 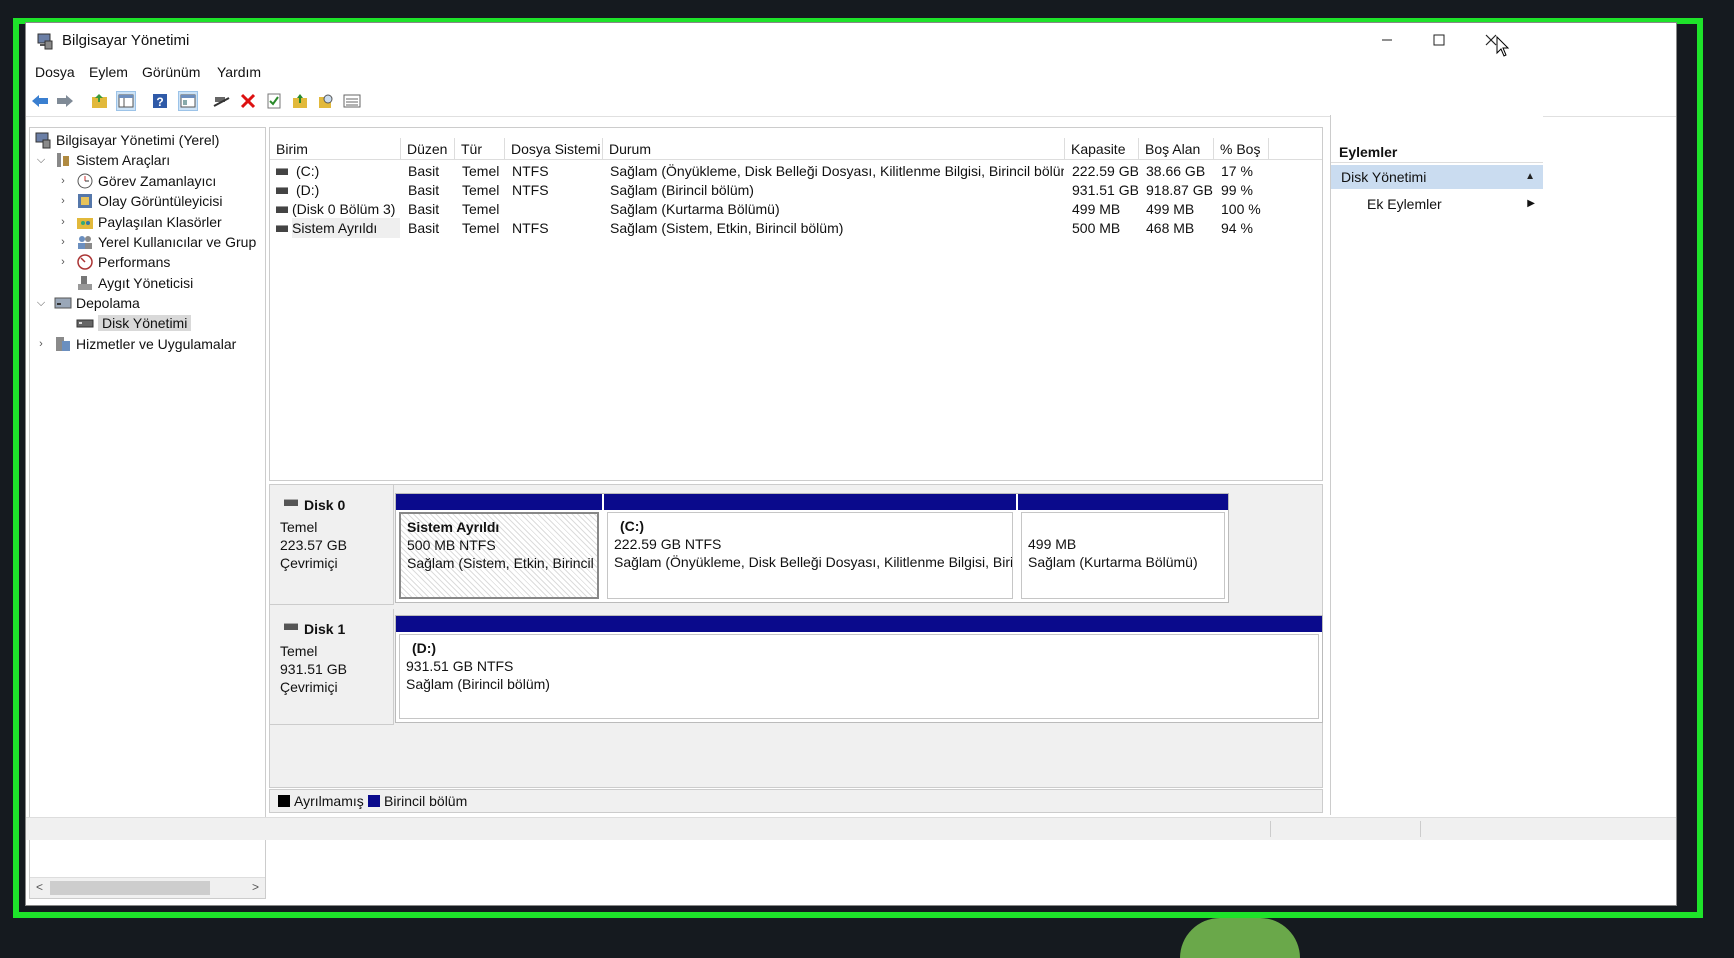 What do you see at coordinates (308, 171) in the screenshot?
I see `cell-birim: (C:)` at bounding box center [308, 171].